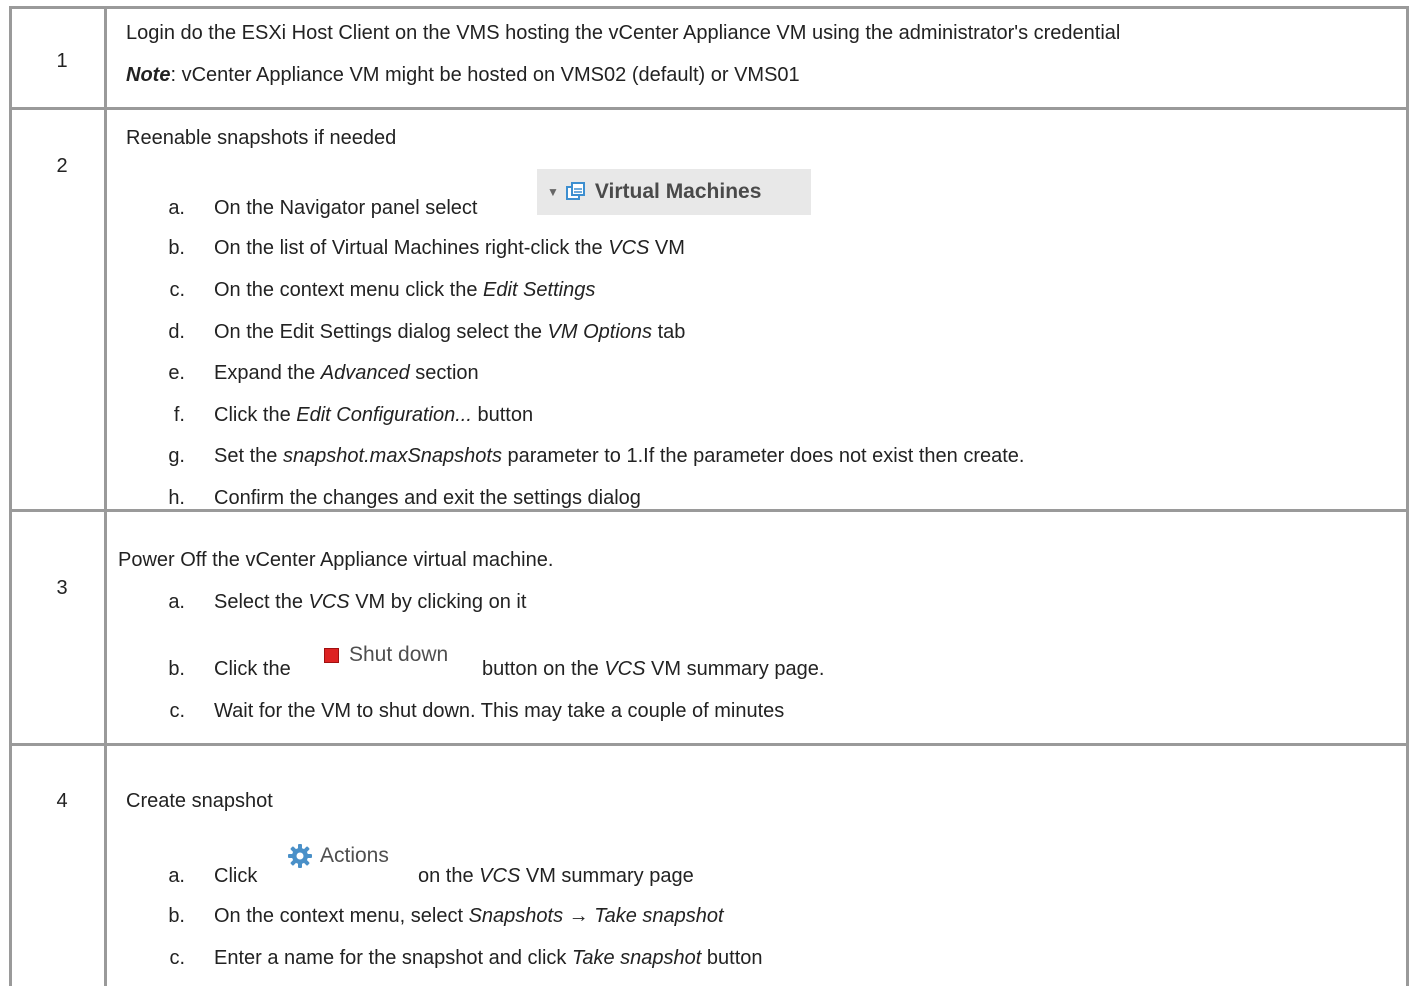 The image size is (1412, 986). Describe the element at coordinates (678, 191) in the screenshot. I see `virtual-machines-label: Virtual Machines` at that location.